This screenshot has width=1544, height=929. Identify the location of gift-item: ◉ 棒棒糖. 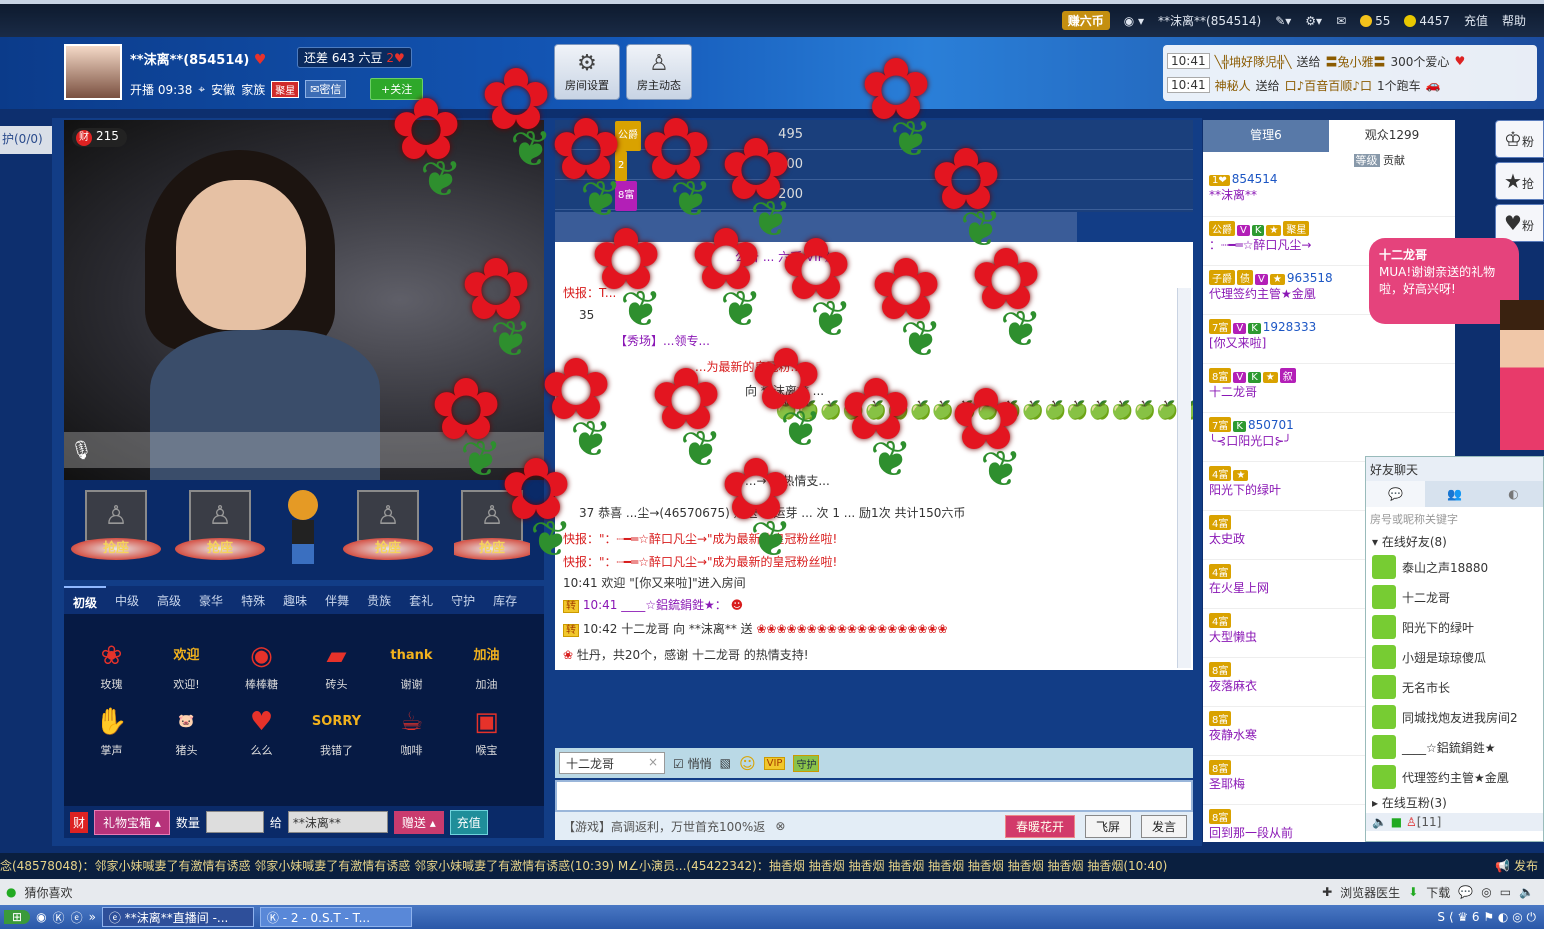
(261, 664).